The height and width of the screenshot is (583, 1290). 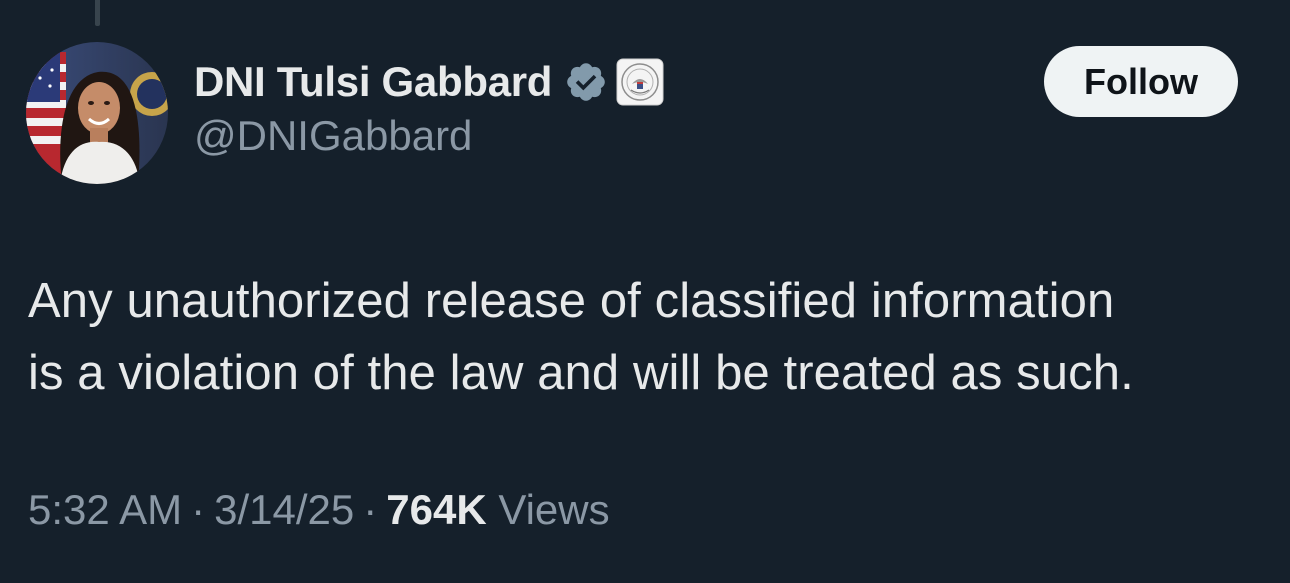 What do you see at coordinates (97, 13) in the screenshot?
I see `thread-connector-line` at bounding box center [97, 13].